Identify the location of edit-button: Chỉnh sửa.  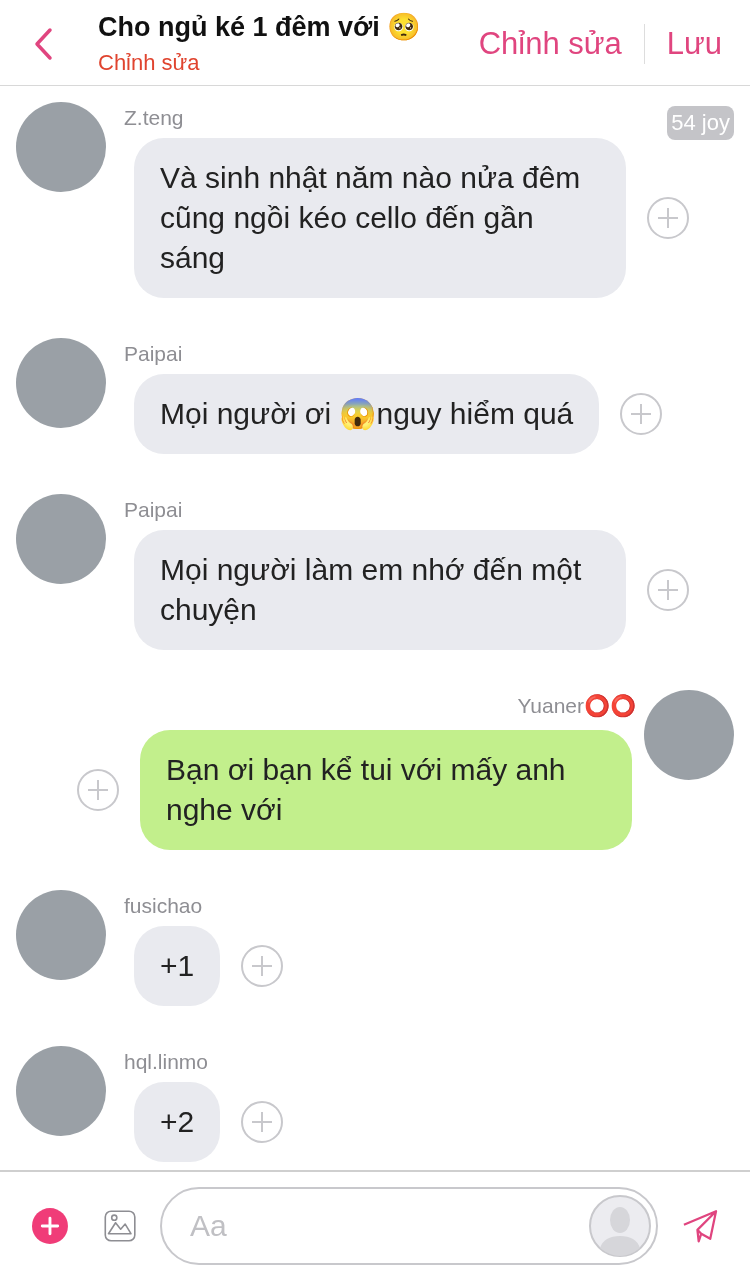
(550, 44).